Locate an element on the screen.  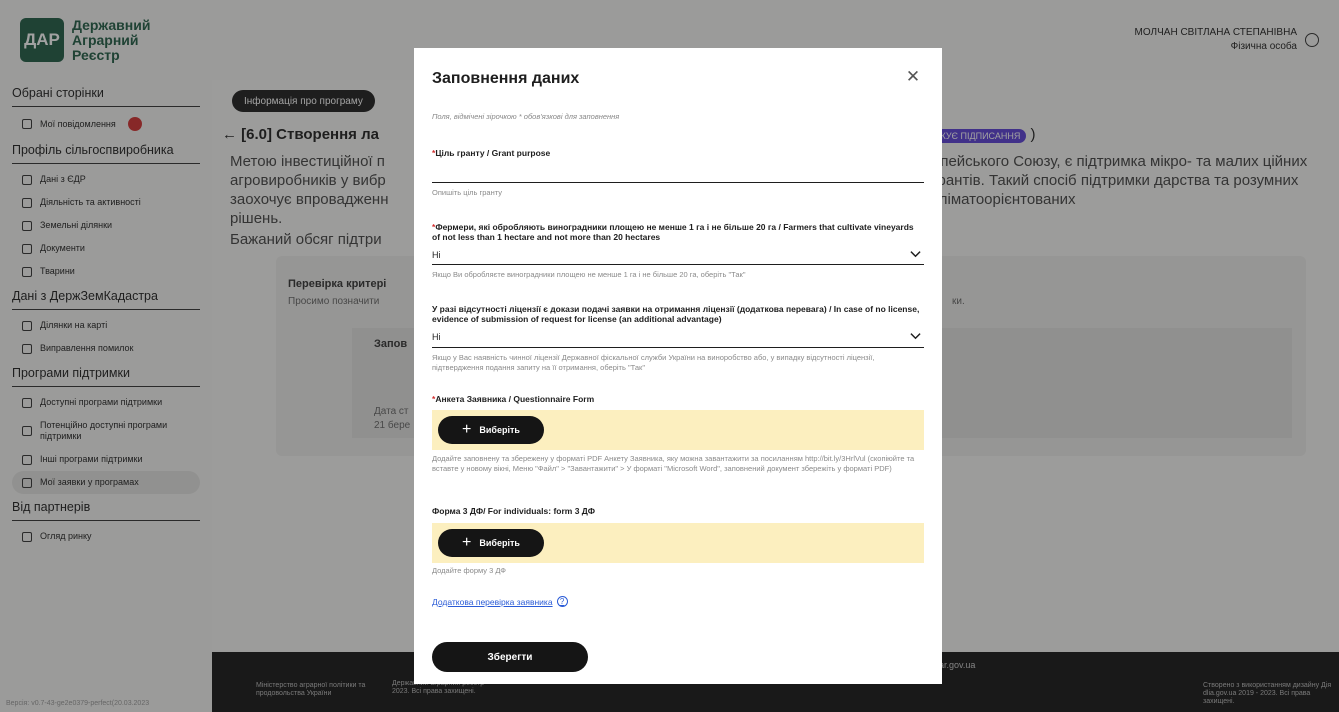
grant-purpose-placeholder: Опишіть ціль гранту is located at coordinates (467, 192).